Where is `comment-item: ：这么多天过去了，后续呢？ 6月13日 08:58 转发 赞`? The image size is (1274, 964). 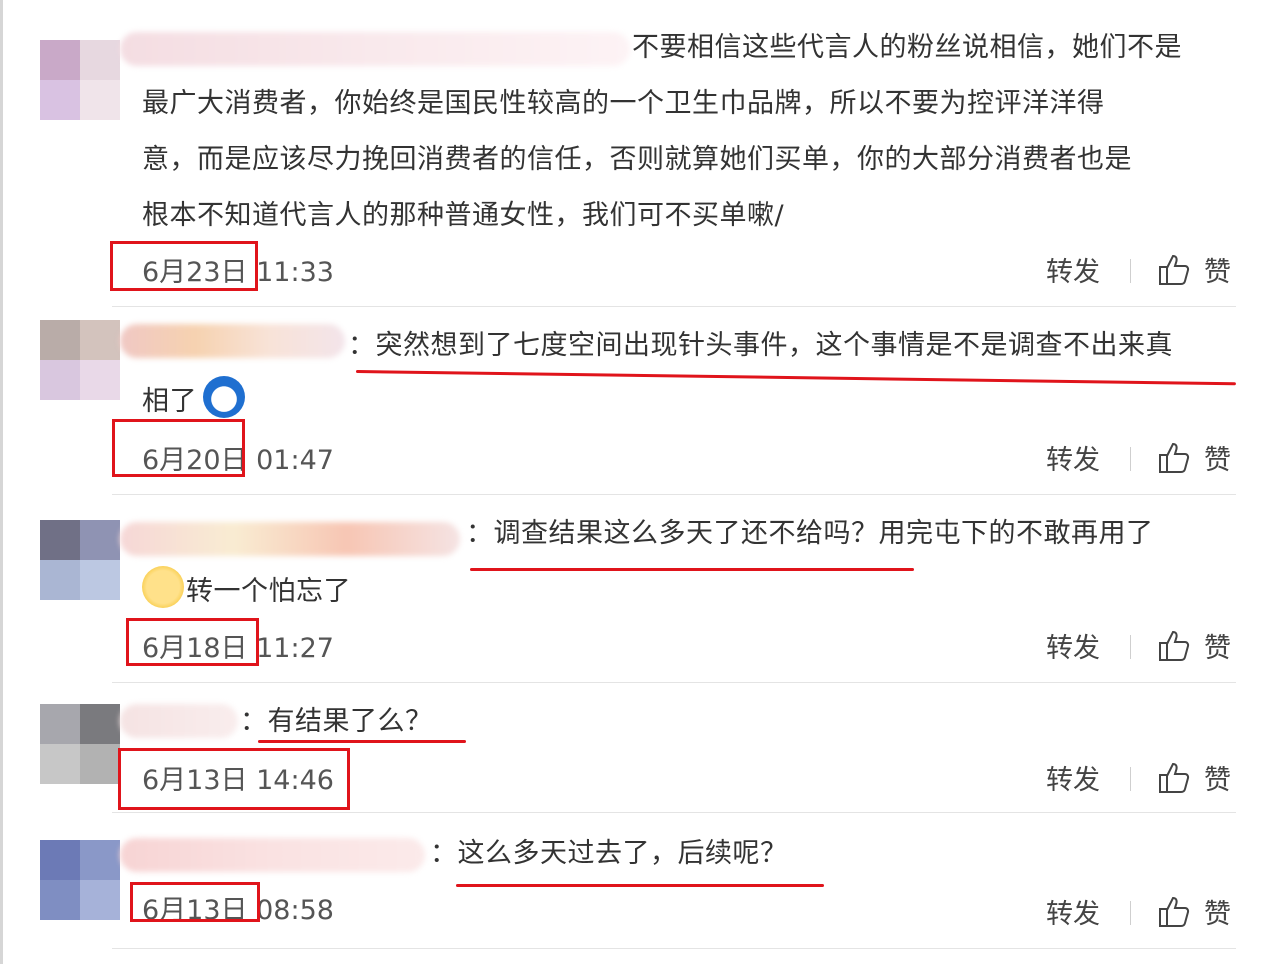
comment-item: ：这么多天过去了，后续呢？ 6月13日 08:58 转发 赞 is located at coordinates (637, 880).